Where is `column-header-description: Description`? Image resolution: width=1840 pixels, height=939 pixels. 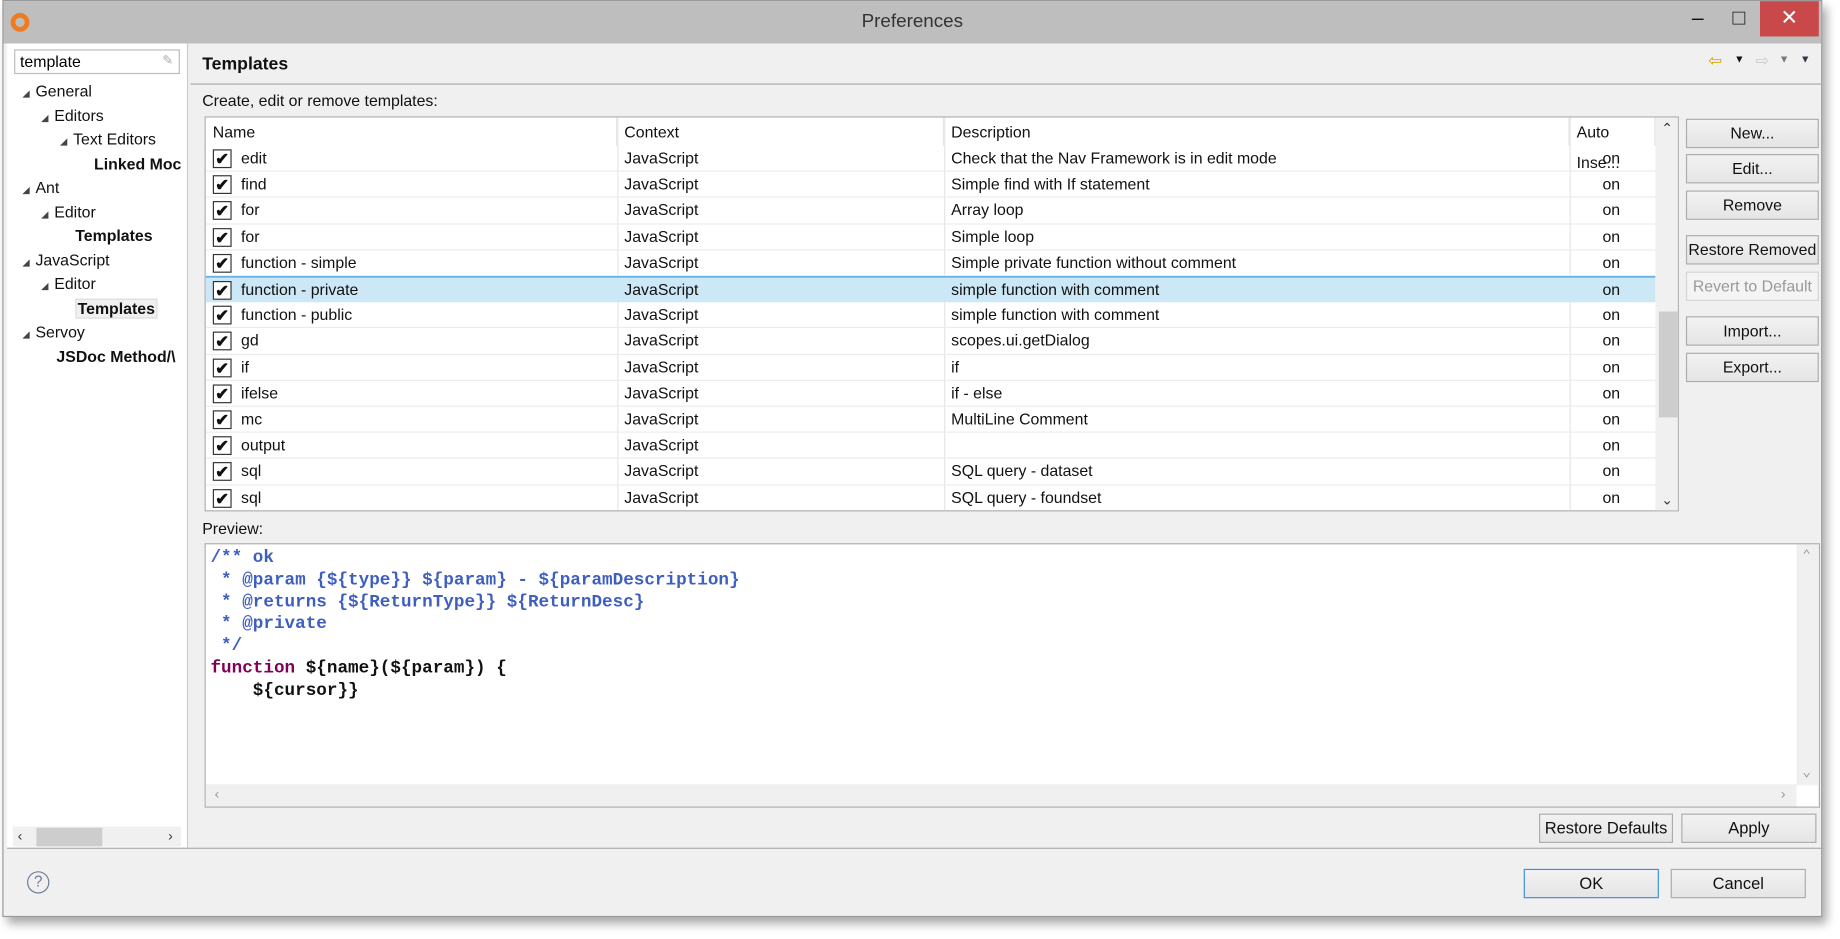
column-header-description: Description is located at coordinates (1257, 131).